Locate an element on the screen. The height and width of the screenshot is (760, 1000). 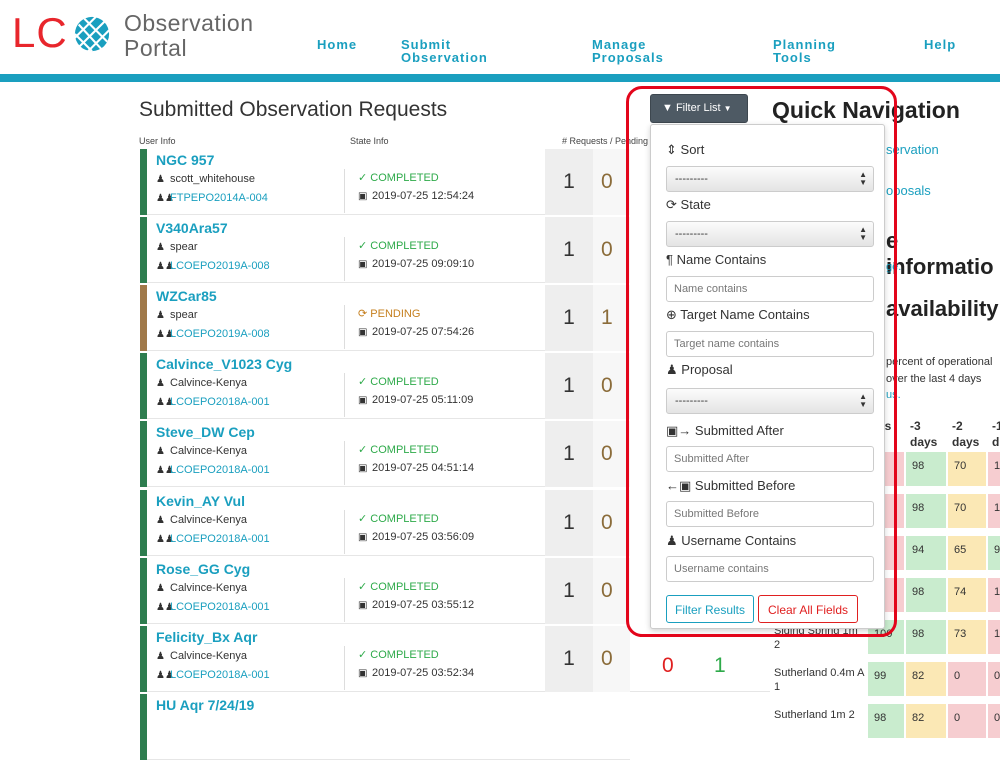
request-name-link: WZCar85 is located at coordinates (186, 296).